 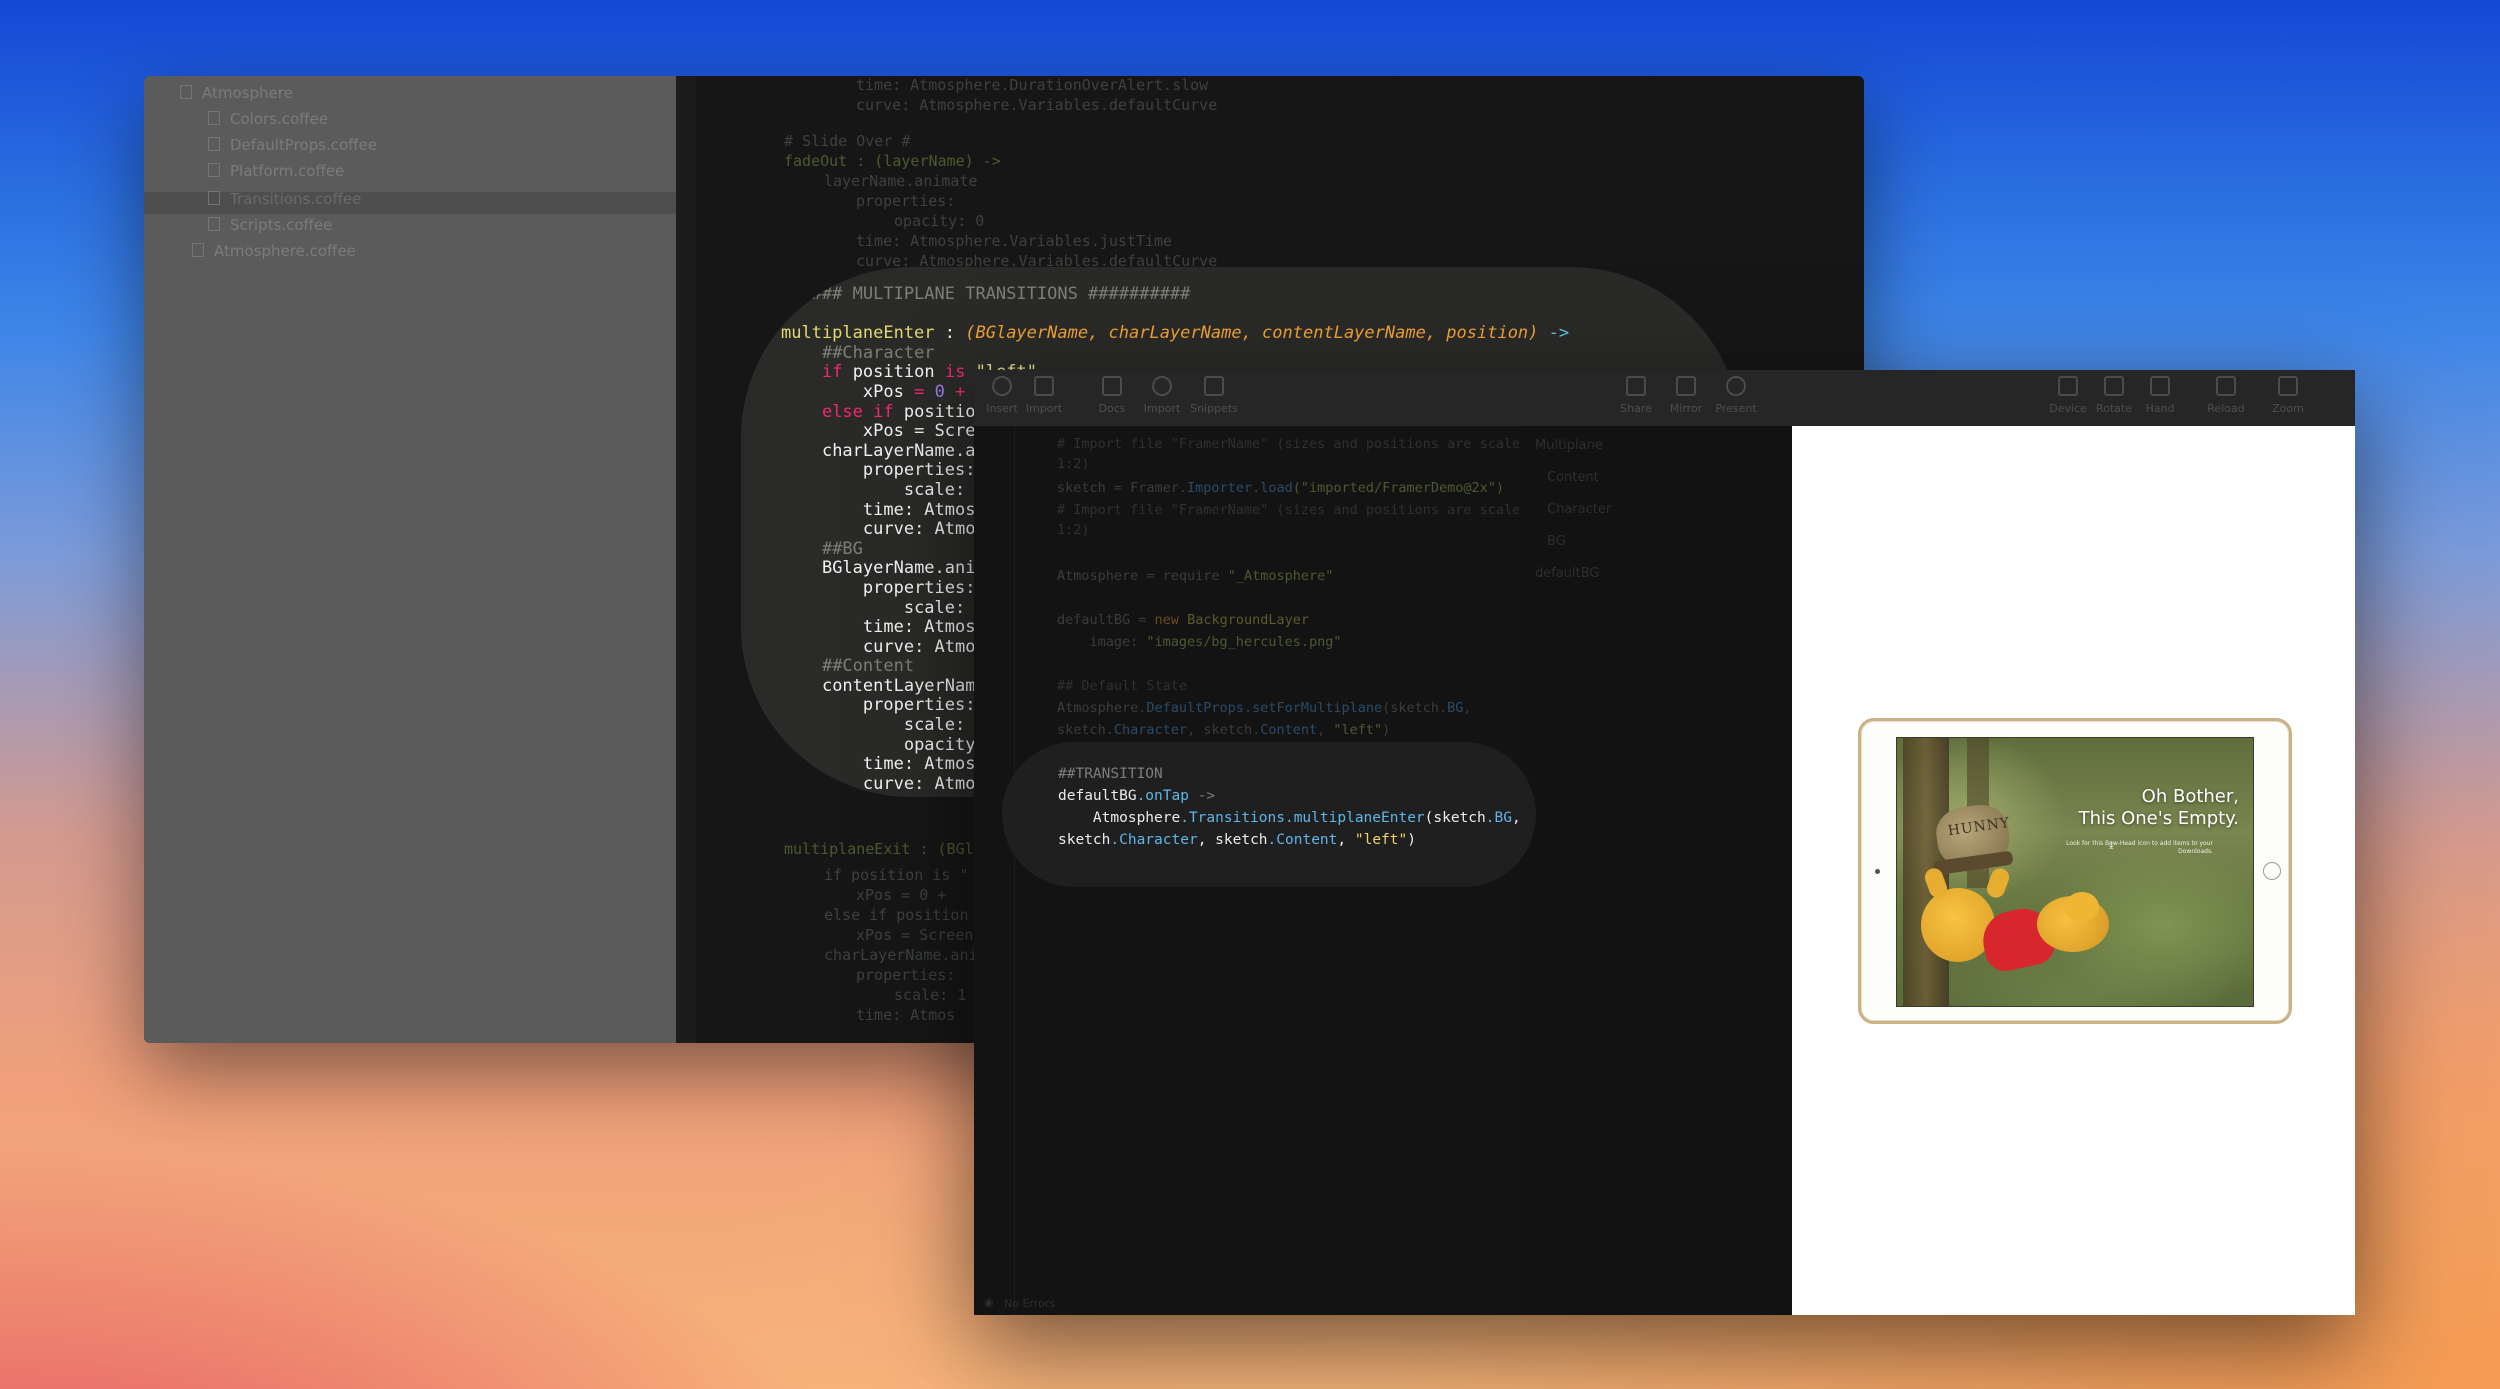 I want to click on code-line: if position is ", so click(x=896, y=875).